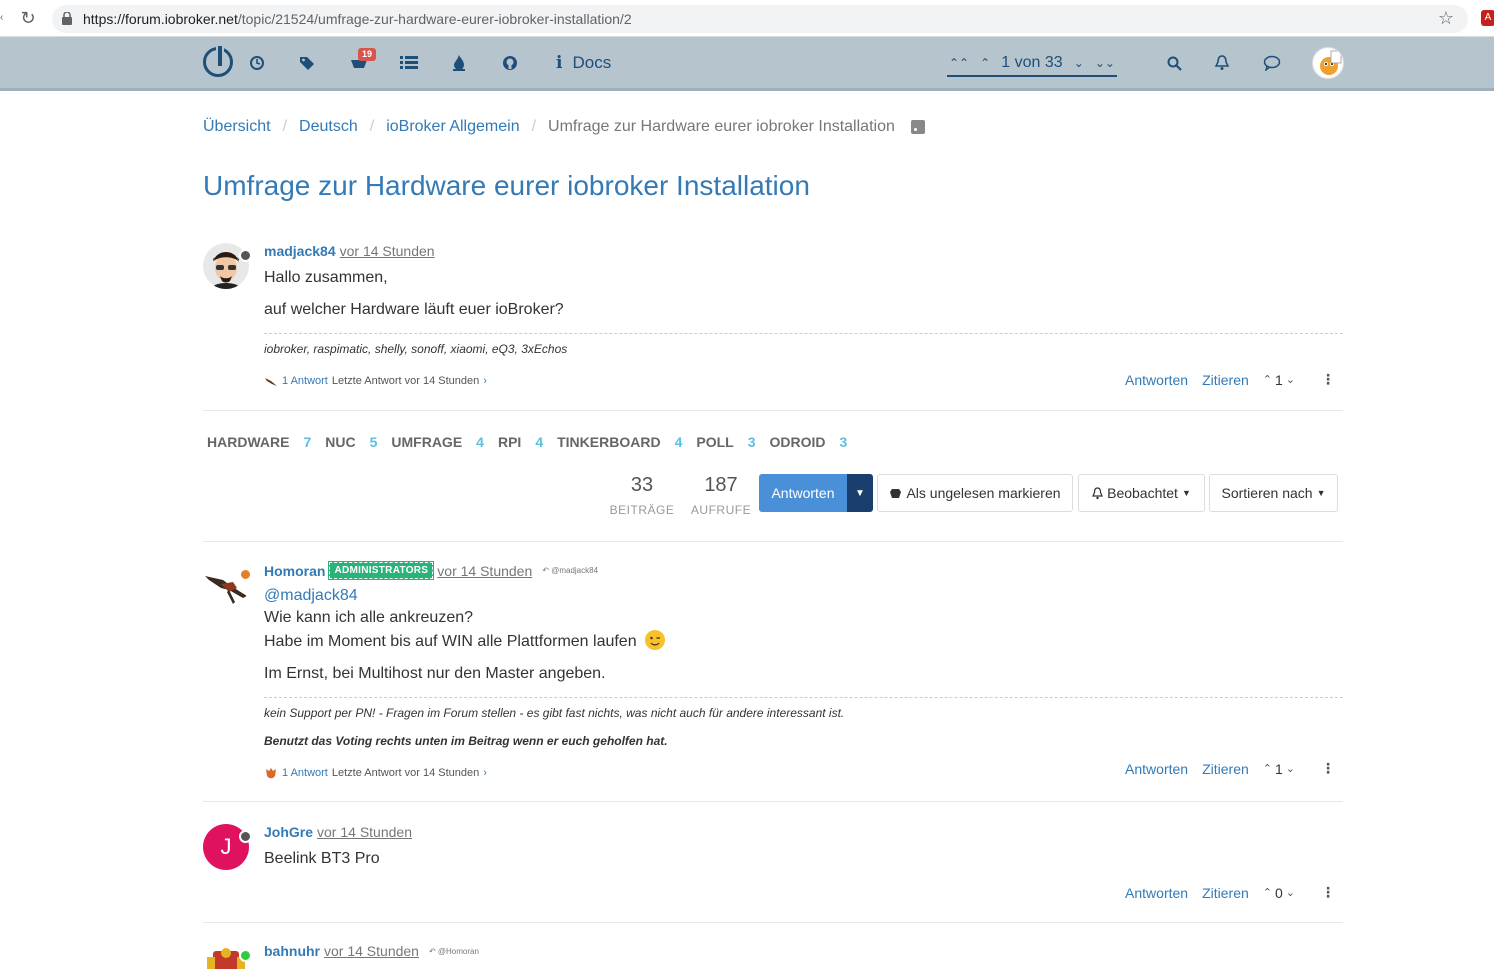 The width and height of the screenshot is (1494, 969). Describe the element at coordinates (655, 640) in the screenshot. I see `wink-emoji-icon` at that location.